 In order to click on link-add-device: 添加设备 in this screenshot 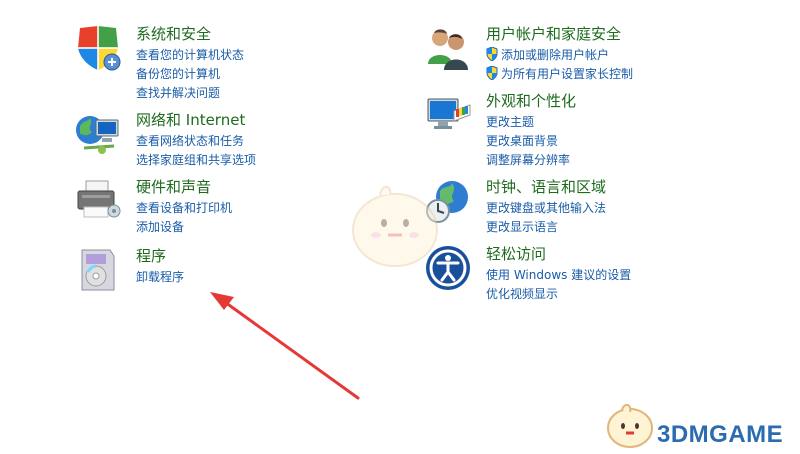, I will do `click(184, 227)`.